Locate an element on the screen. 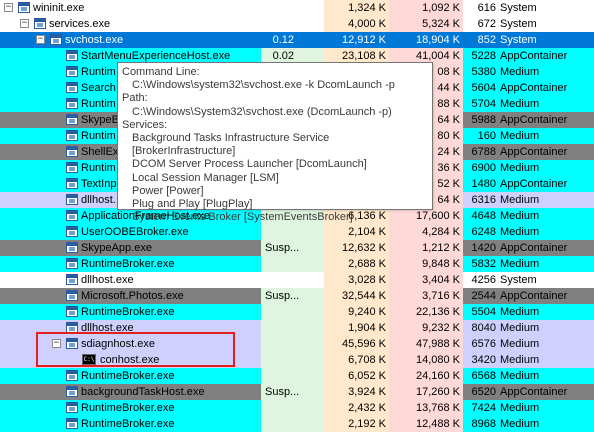 This screenshot has width=594, height=432. pid-integrity-cell: 1420 AppContainer is located at coordinates (528, 248).